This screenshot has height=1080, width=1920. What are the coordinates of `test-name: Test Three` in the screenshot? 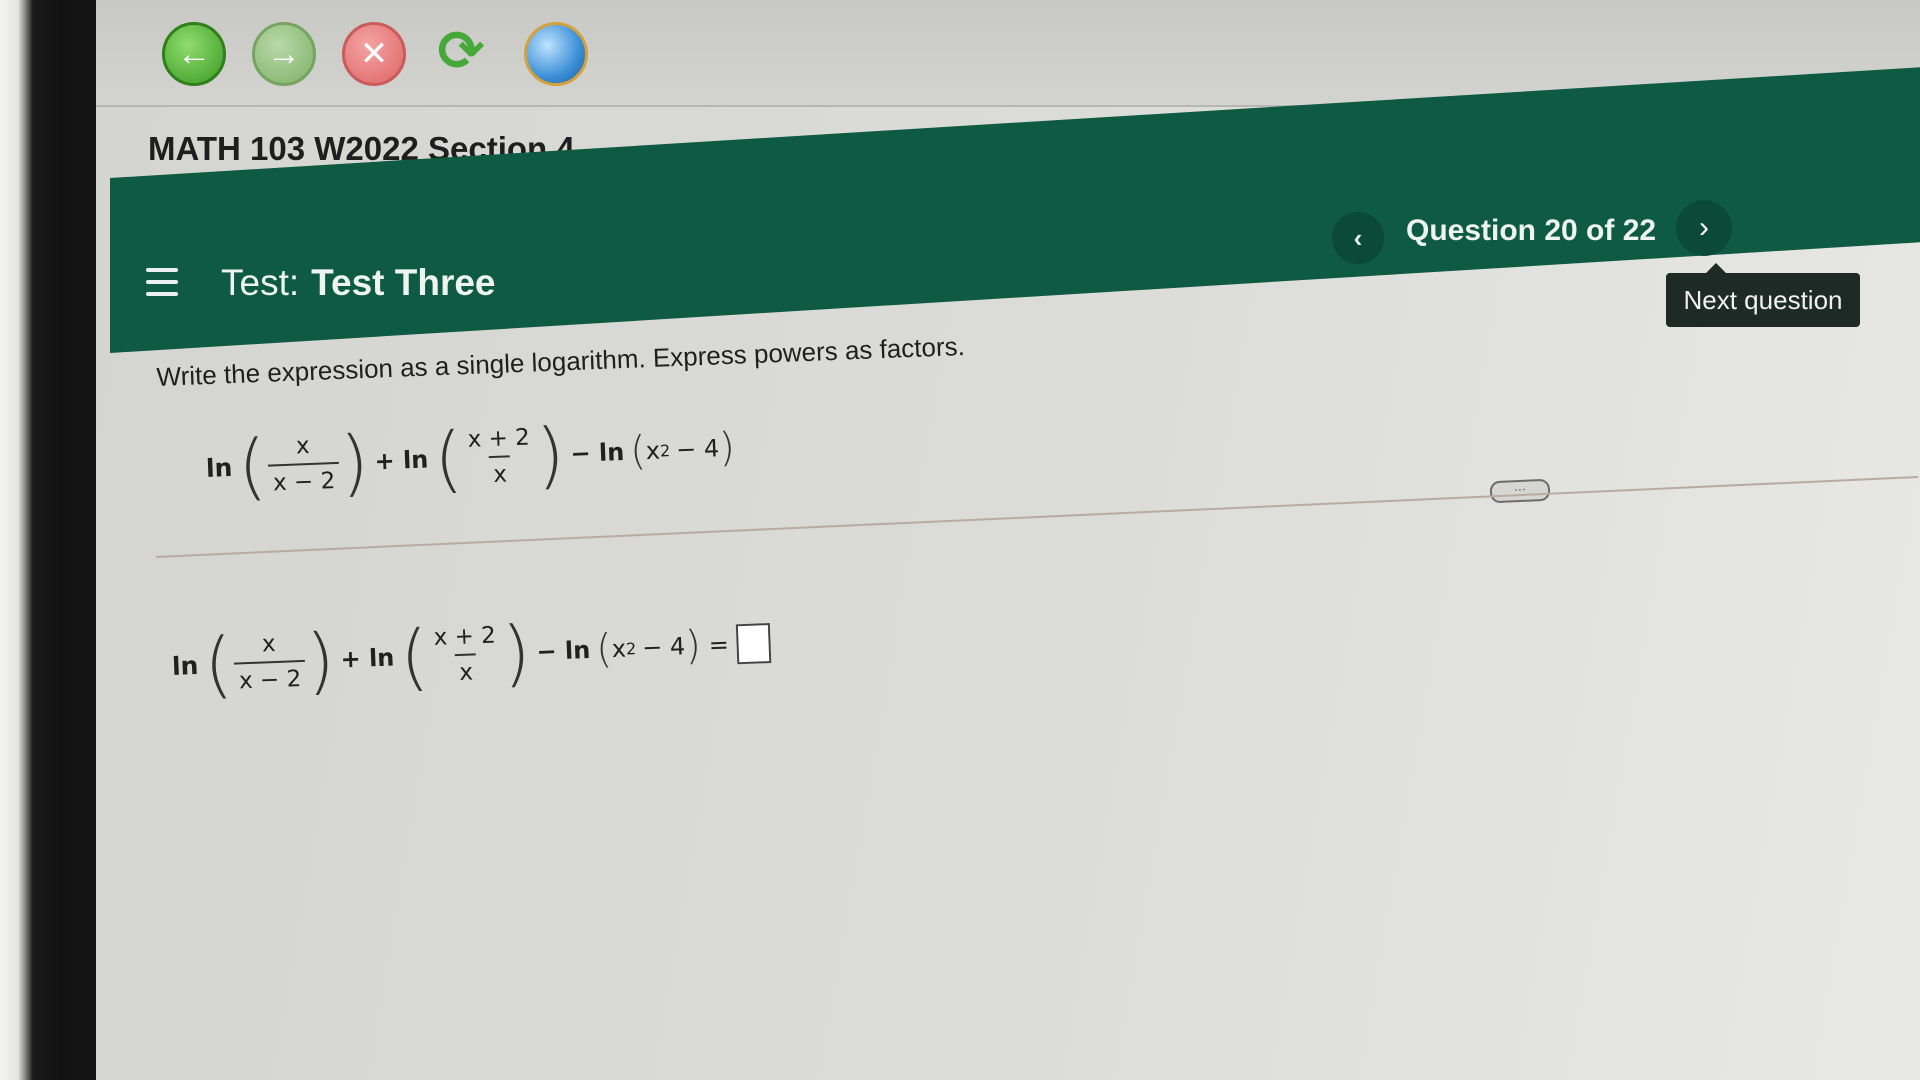 It's located at (403, 282).